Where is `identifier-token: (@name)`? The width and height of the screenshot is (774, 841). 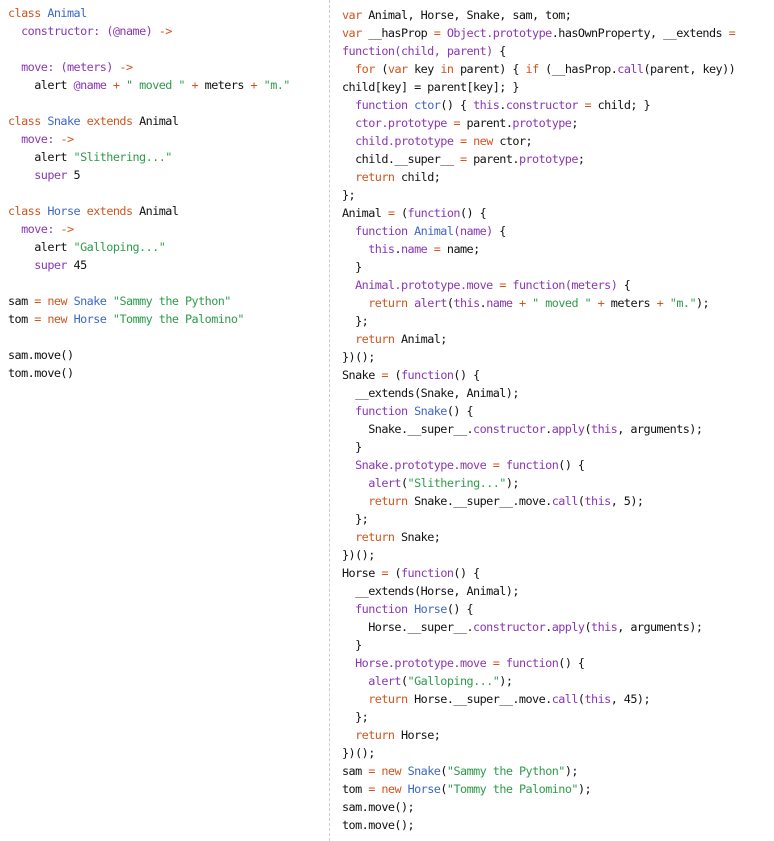
identifier-token: (@name) is located at coordinates (129, 31).